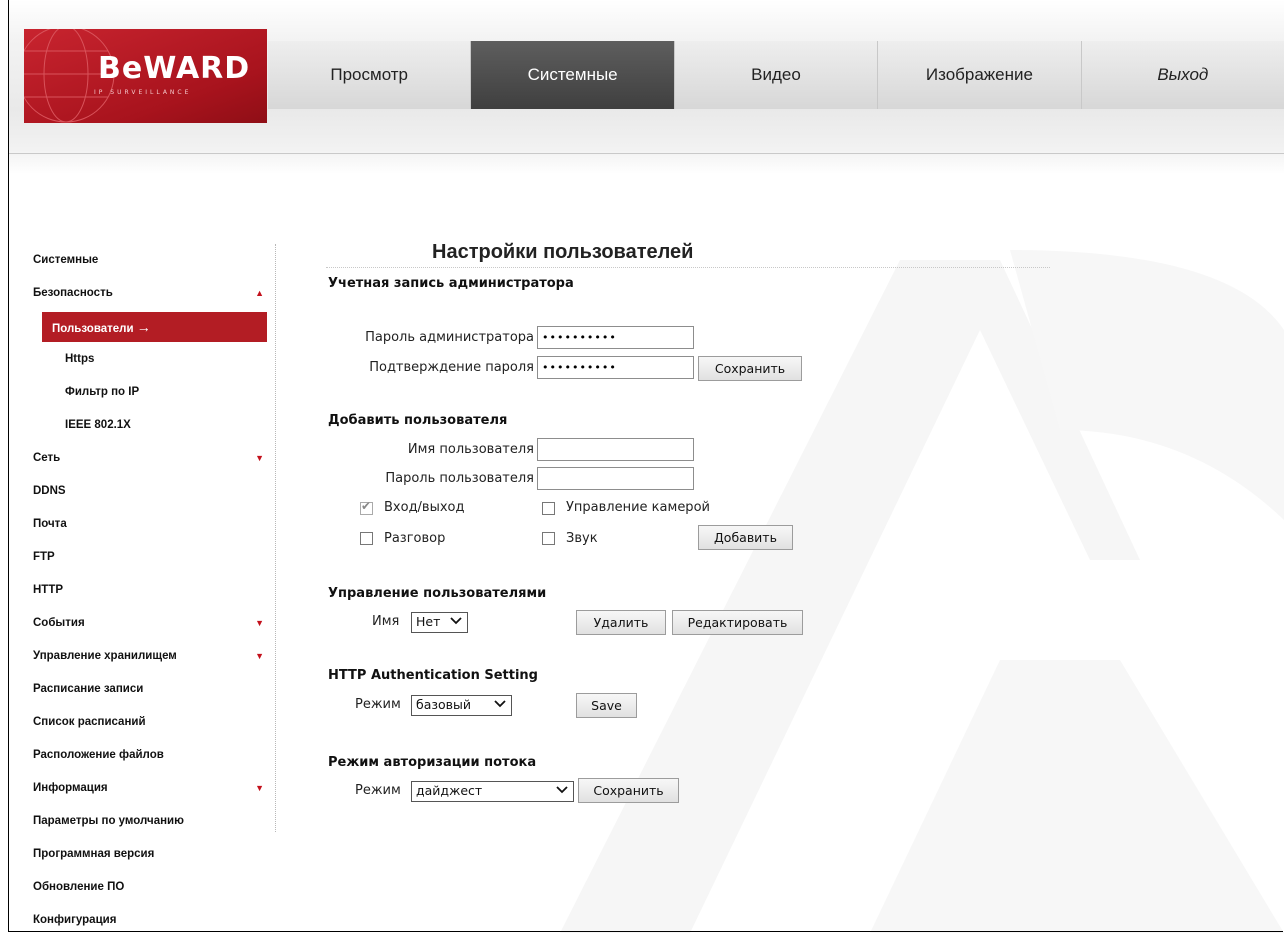  Describe the element at coordinates (606, 705) in the screenshot. I see `http-auth-save-button: Save` at that location.